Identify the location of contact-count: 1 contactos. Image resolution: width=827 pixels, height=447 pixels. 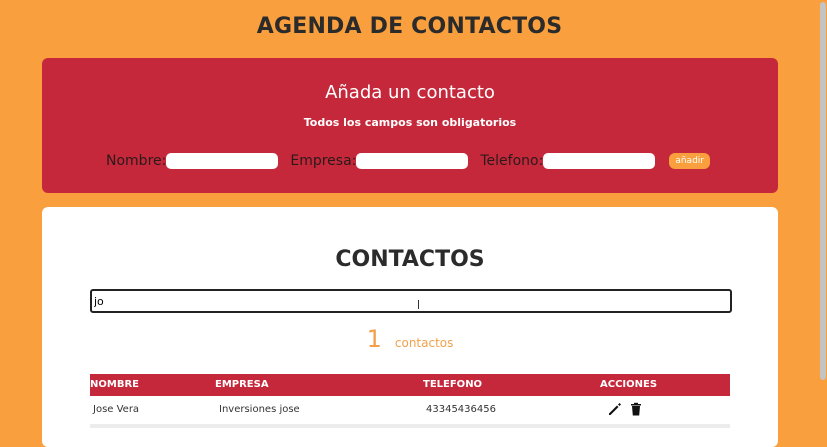
(410, 339).